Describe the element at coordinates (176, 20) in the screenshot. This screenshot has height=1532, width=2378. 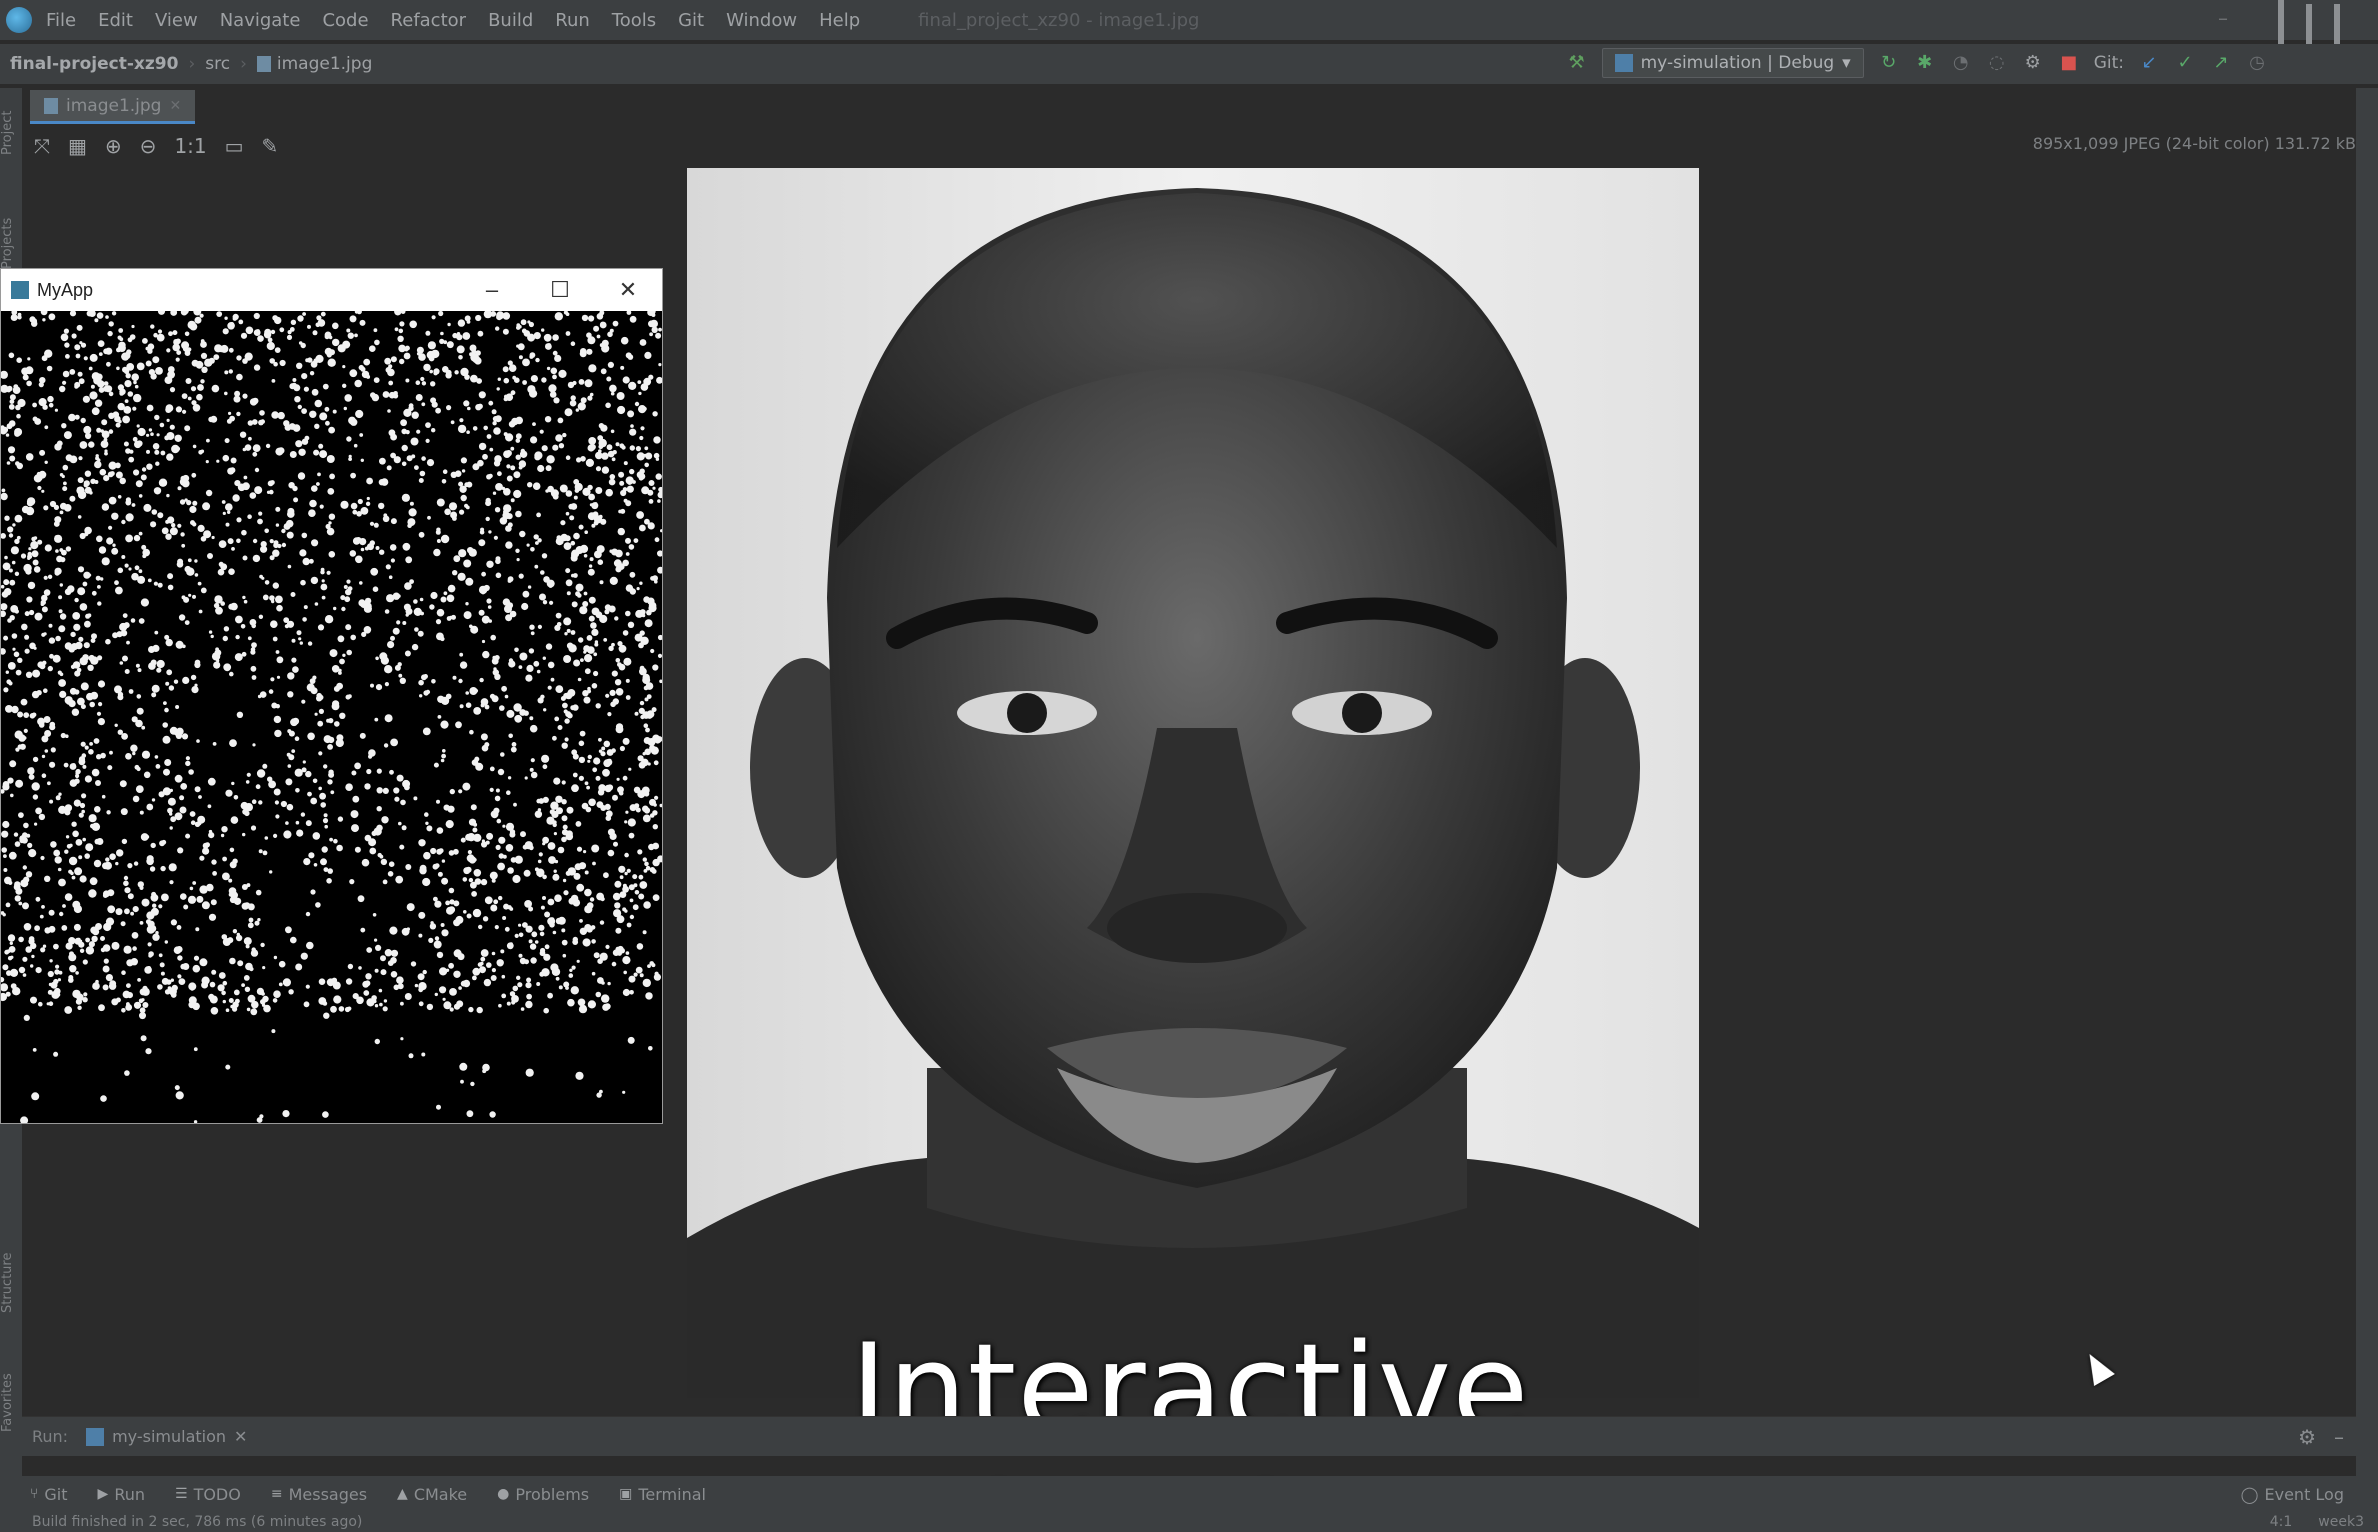
I see `menu-view: View` at that location.